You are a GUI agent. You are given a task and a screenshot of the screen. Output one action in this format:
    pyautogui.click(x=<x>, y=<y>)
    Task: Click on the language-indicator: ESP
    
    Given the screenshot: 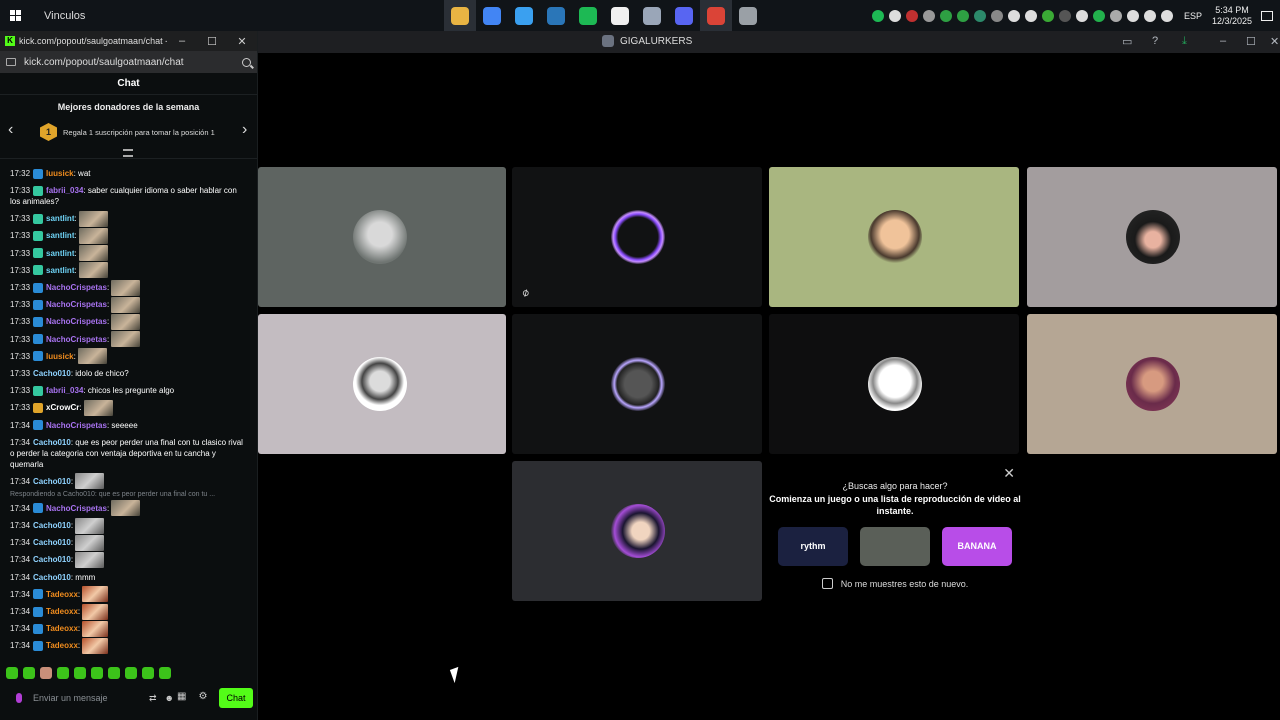 What is the action you would take?
    pyautogui.click(x=1193, y=16)
    